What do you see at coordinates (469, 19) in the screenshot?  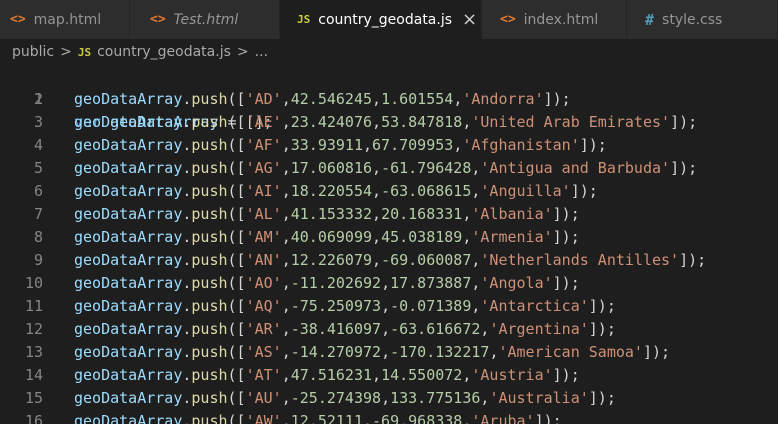 I see `close-icon: ×` at bounding box center [469, 19].